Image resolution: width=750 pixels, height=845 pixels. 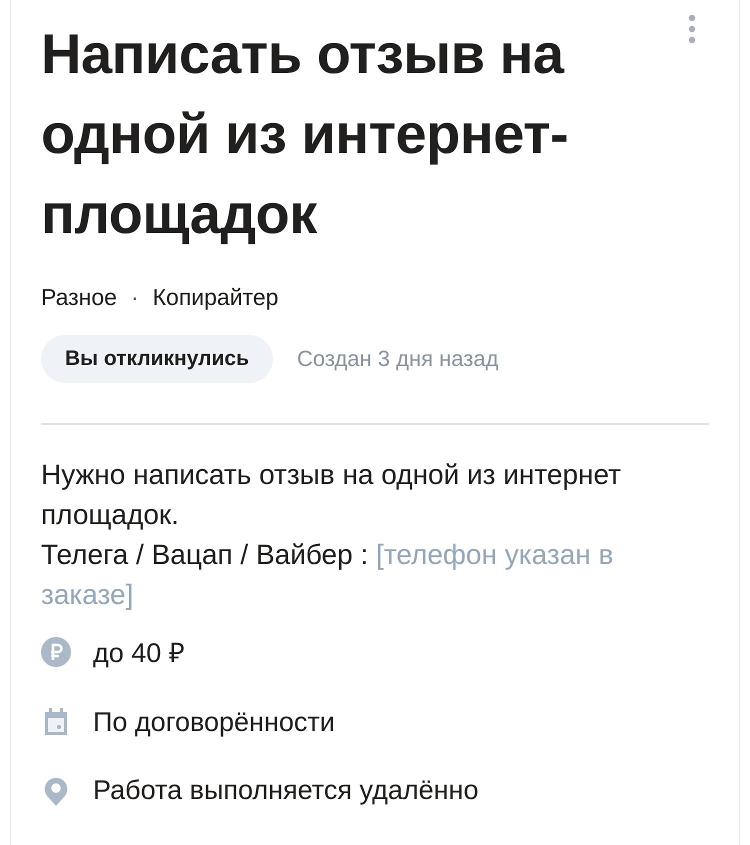 What do you see at coordinates (327, 575) in the screenshot?
I see `contacts-text: Телега / Вацап / Вайбер : [телефон указан в заказе]` at bounding box center [327, 575].